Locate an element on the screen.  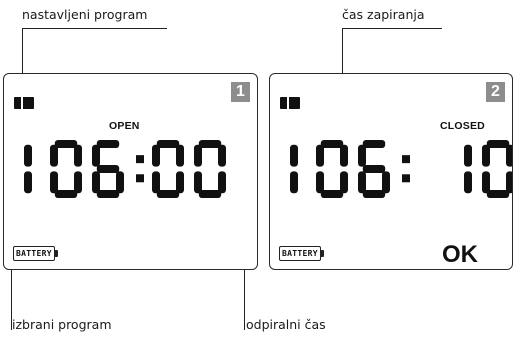
callout-opening-time: odpiralni čas is located at coordinates (286, 324).